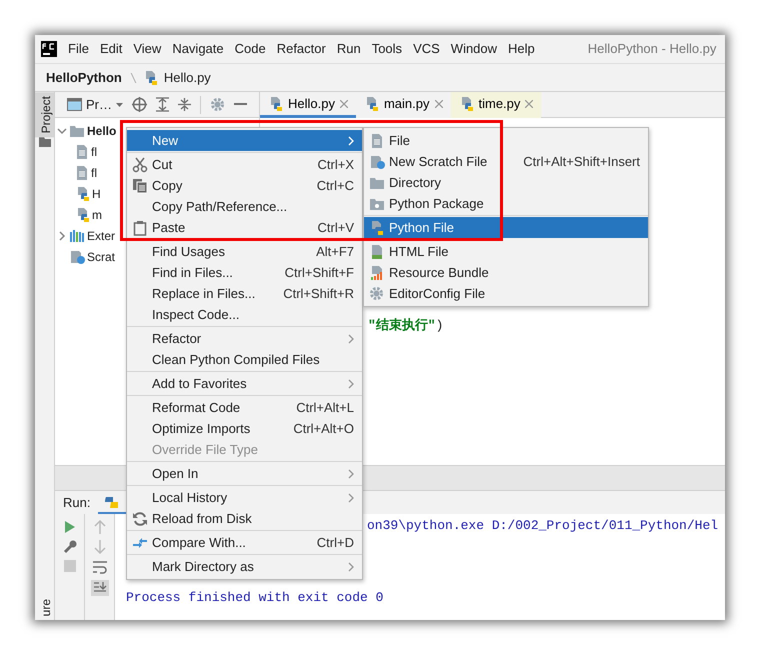 The image size is (760, 655). Describe the element at coordinates (244, 359) in the screenshot. I see `menu-item: Clean Python Compiled Files` at that location.